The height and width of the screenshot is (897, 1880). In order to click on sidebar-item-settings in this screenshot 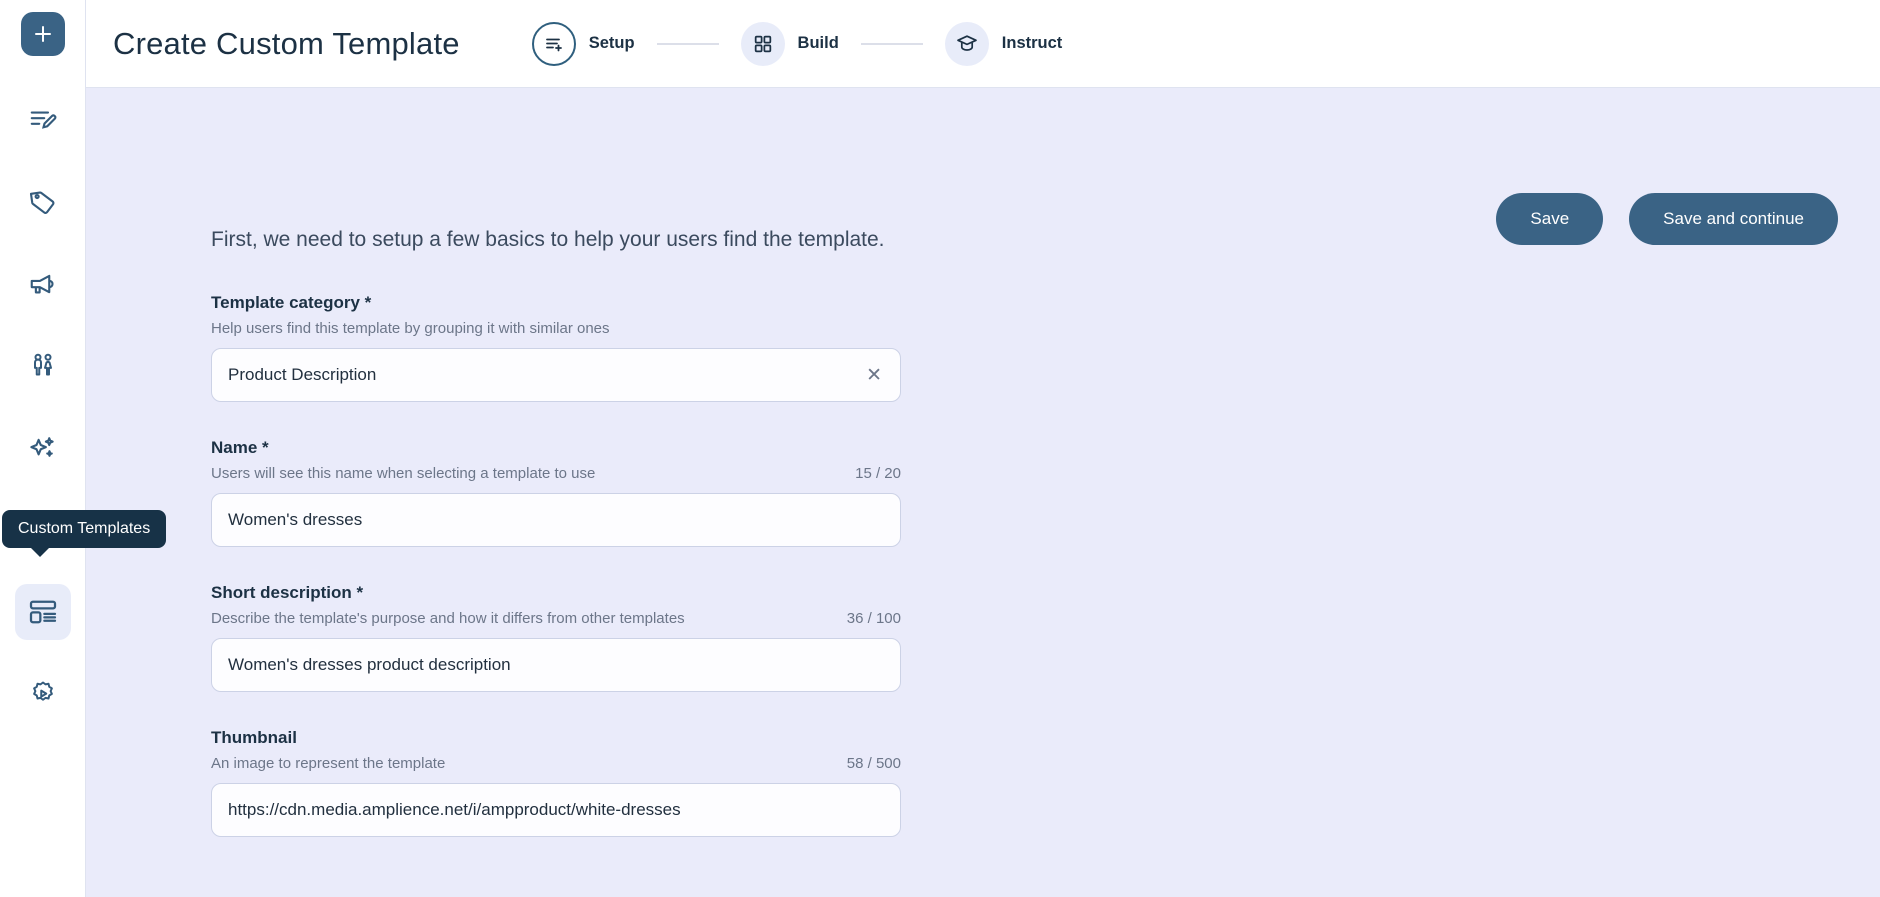, I will do `click(43, 694)`.